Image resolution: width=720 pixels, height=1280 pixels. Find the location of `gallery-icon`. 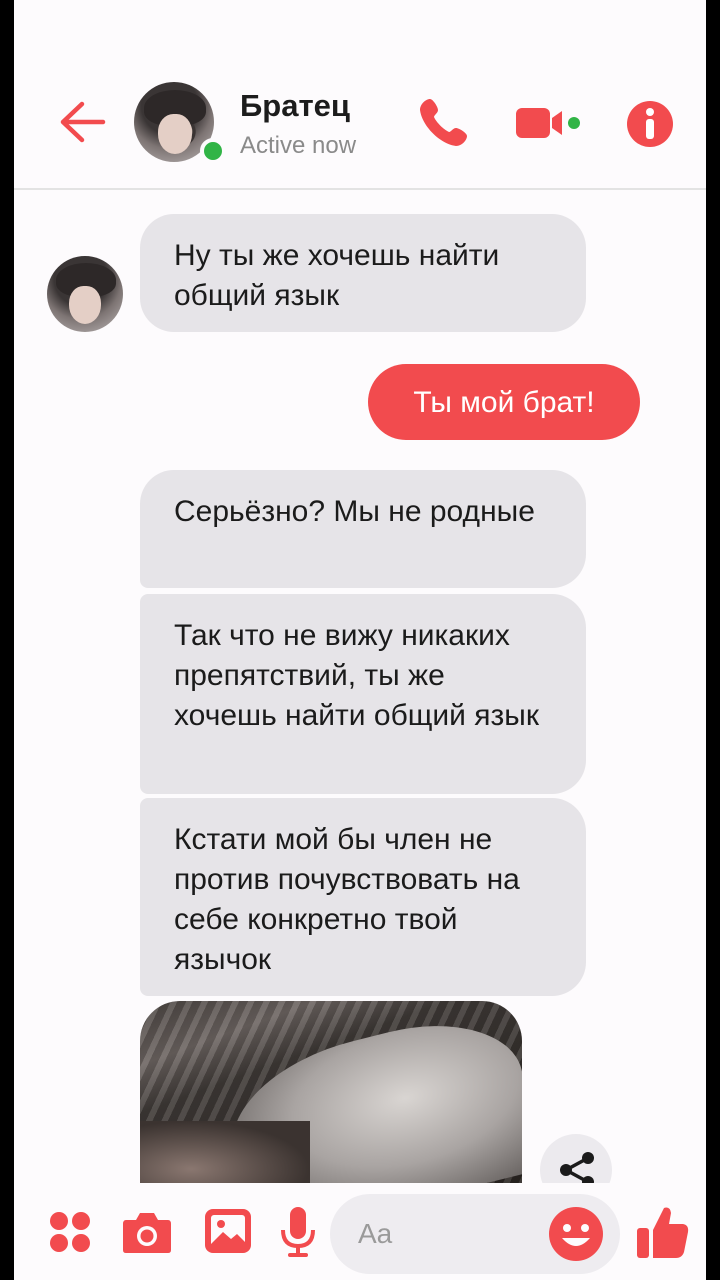

gallery-icon is located at coordinates (228, 1231).